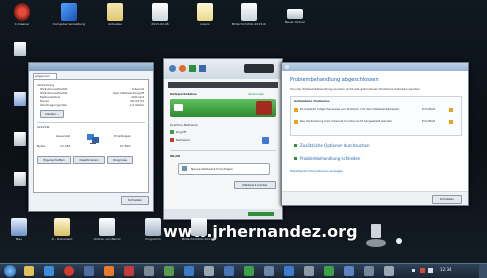  What do you see at coordinates (123, 136) in the screenshot?
I see `recv-label: Empfangen` at bounding box center [123, 136].